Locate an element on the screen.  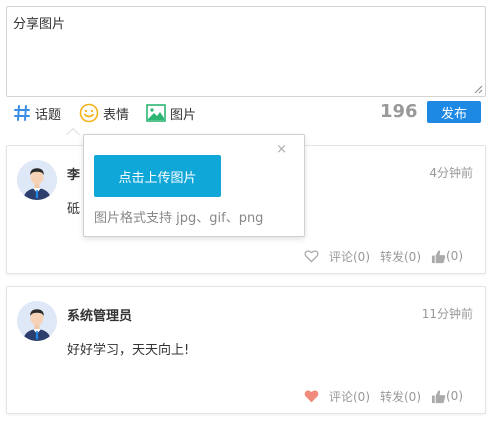
post-content: 砥 is located at coordinates (74, 209).